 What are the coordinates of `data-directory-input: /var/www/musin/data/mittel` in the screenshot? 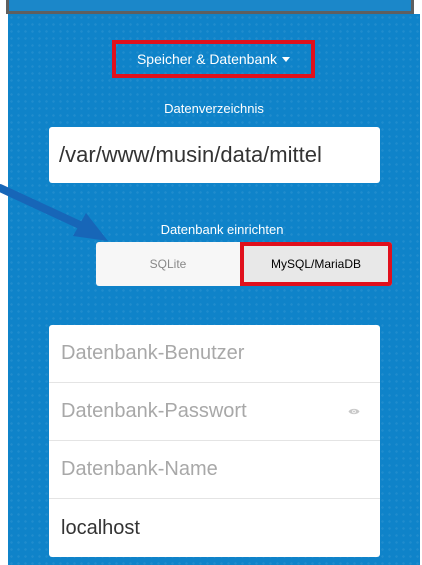 It's located at (214, 155).